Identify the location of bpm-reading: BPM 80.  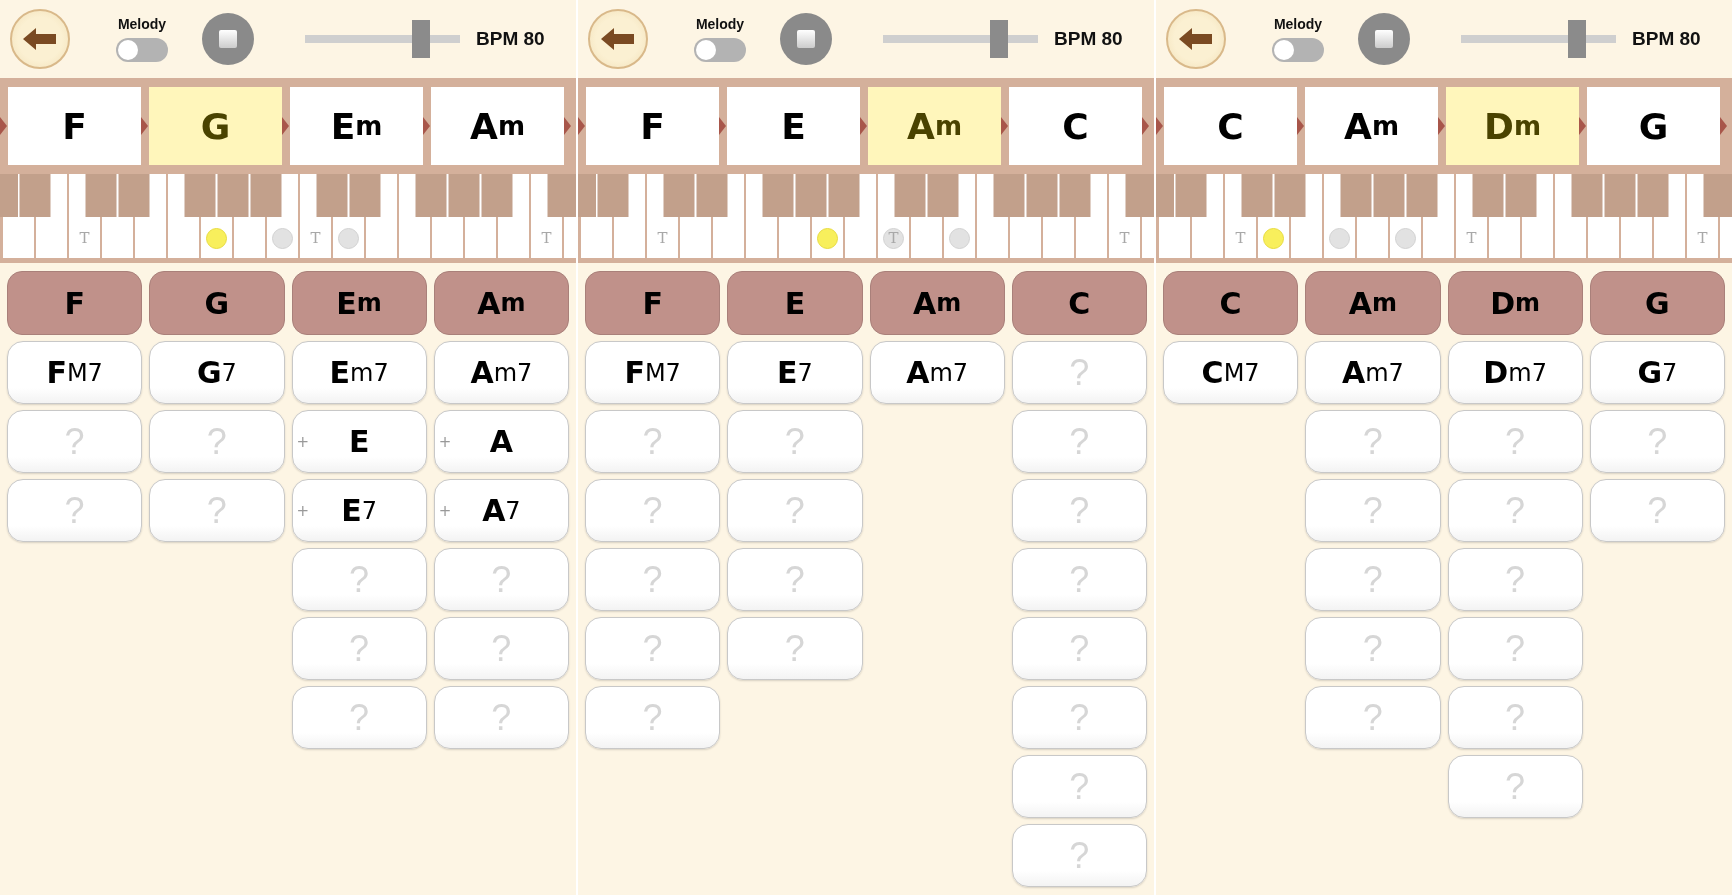
(1666, 39).